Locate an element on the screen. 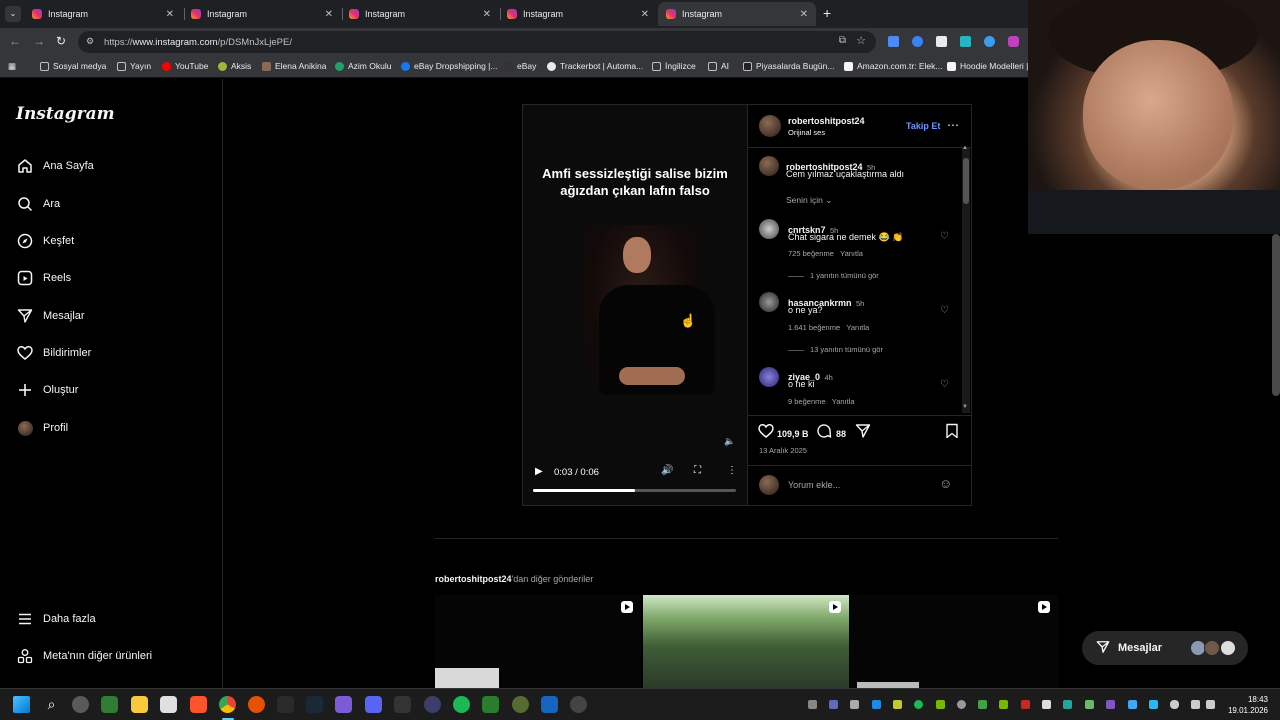 The image size is (1280, 720). network-icon is located at coordinates (1195, 704).